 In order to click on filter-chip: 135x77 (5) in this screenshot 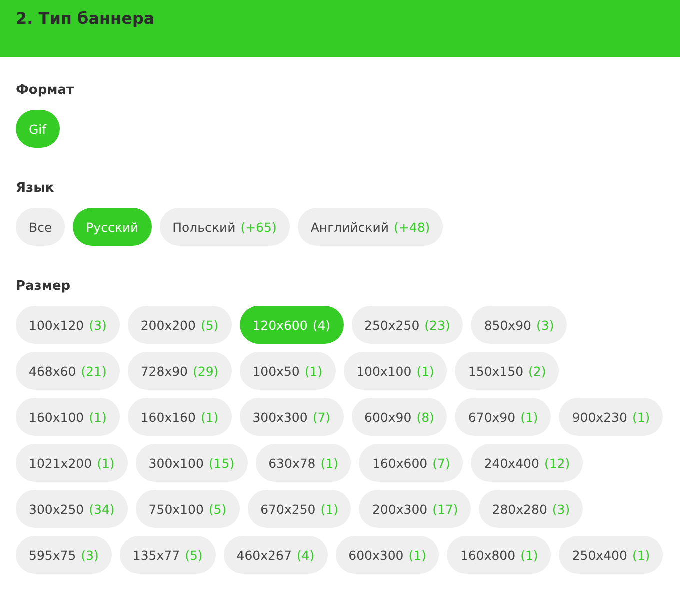, I will do `click(168, 555)`.